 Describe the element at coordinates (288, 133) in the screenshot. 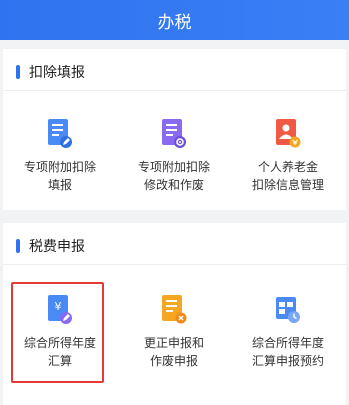

I see `person-card-icon` at that location.